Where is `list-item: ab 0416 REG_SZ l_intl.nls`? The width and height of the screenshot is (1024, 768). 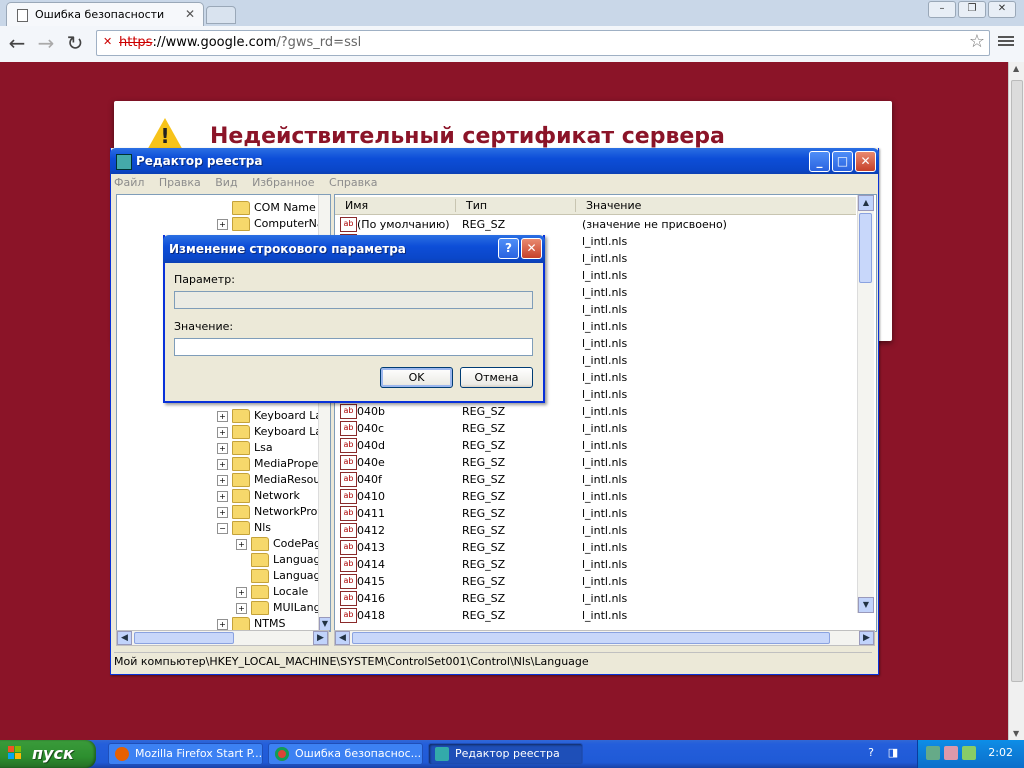 list-item: ab 0416 REG_SZ l_intl.nls is located at coordinates (595, 598).